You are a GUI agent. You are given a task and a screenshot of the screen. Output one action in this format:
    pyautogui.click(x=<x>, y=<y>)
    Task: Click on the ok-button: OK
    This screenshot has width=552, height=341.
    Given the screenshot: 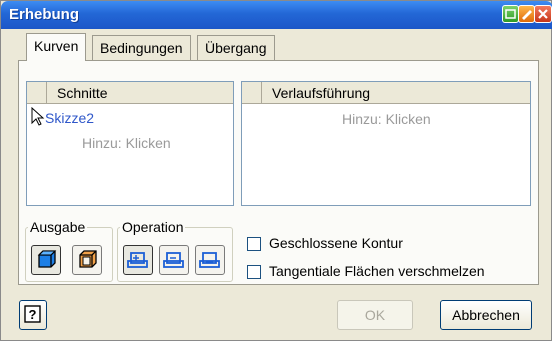 What is the action you would take?
    pyautogui.click(x=375, y=315)
    